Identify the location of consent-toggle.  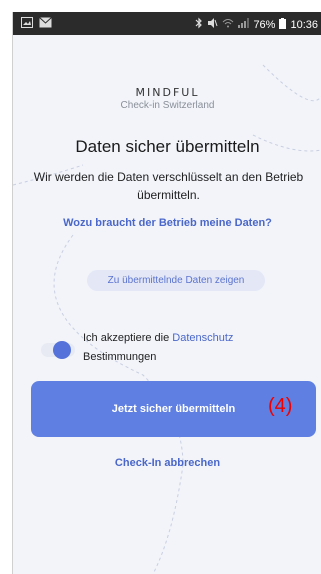
(61, 350).